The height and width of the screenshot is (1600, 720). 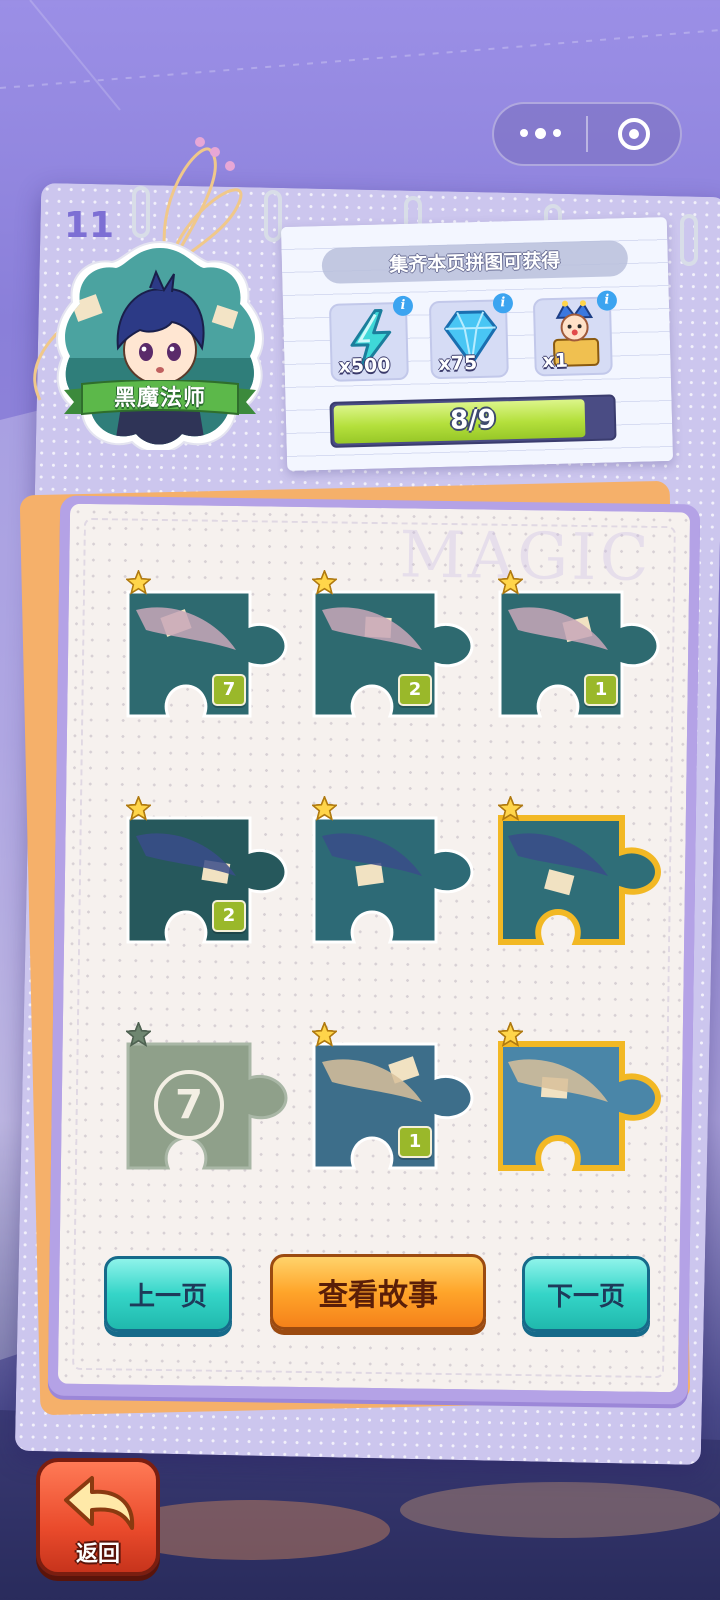 I want to click on close-button, so click(x=634, y=134).